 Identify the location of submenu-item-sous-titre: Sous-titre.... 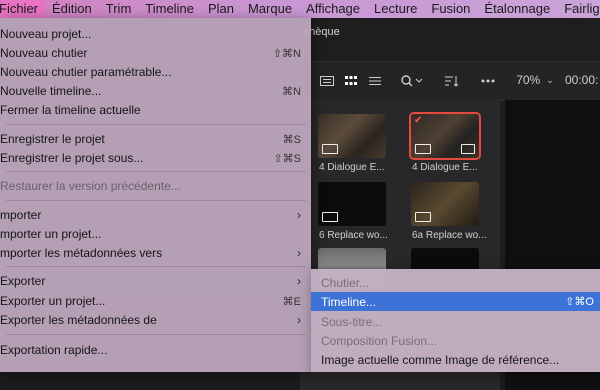
(352, 321).